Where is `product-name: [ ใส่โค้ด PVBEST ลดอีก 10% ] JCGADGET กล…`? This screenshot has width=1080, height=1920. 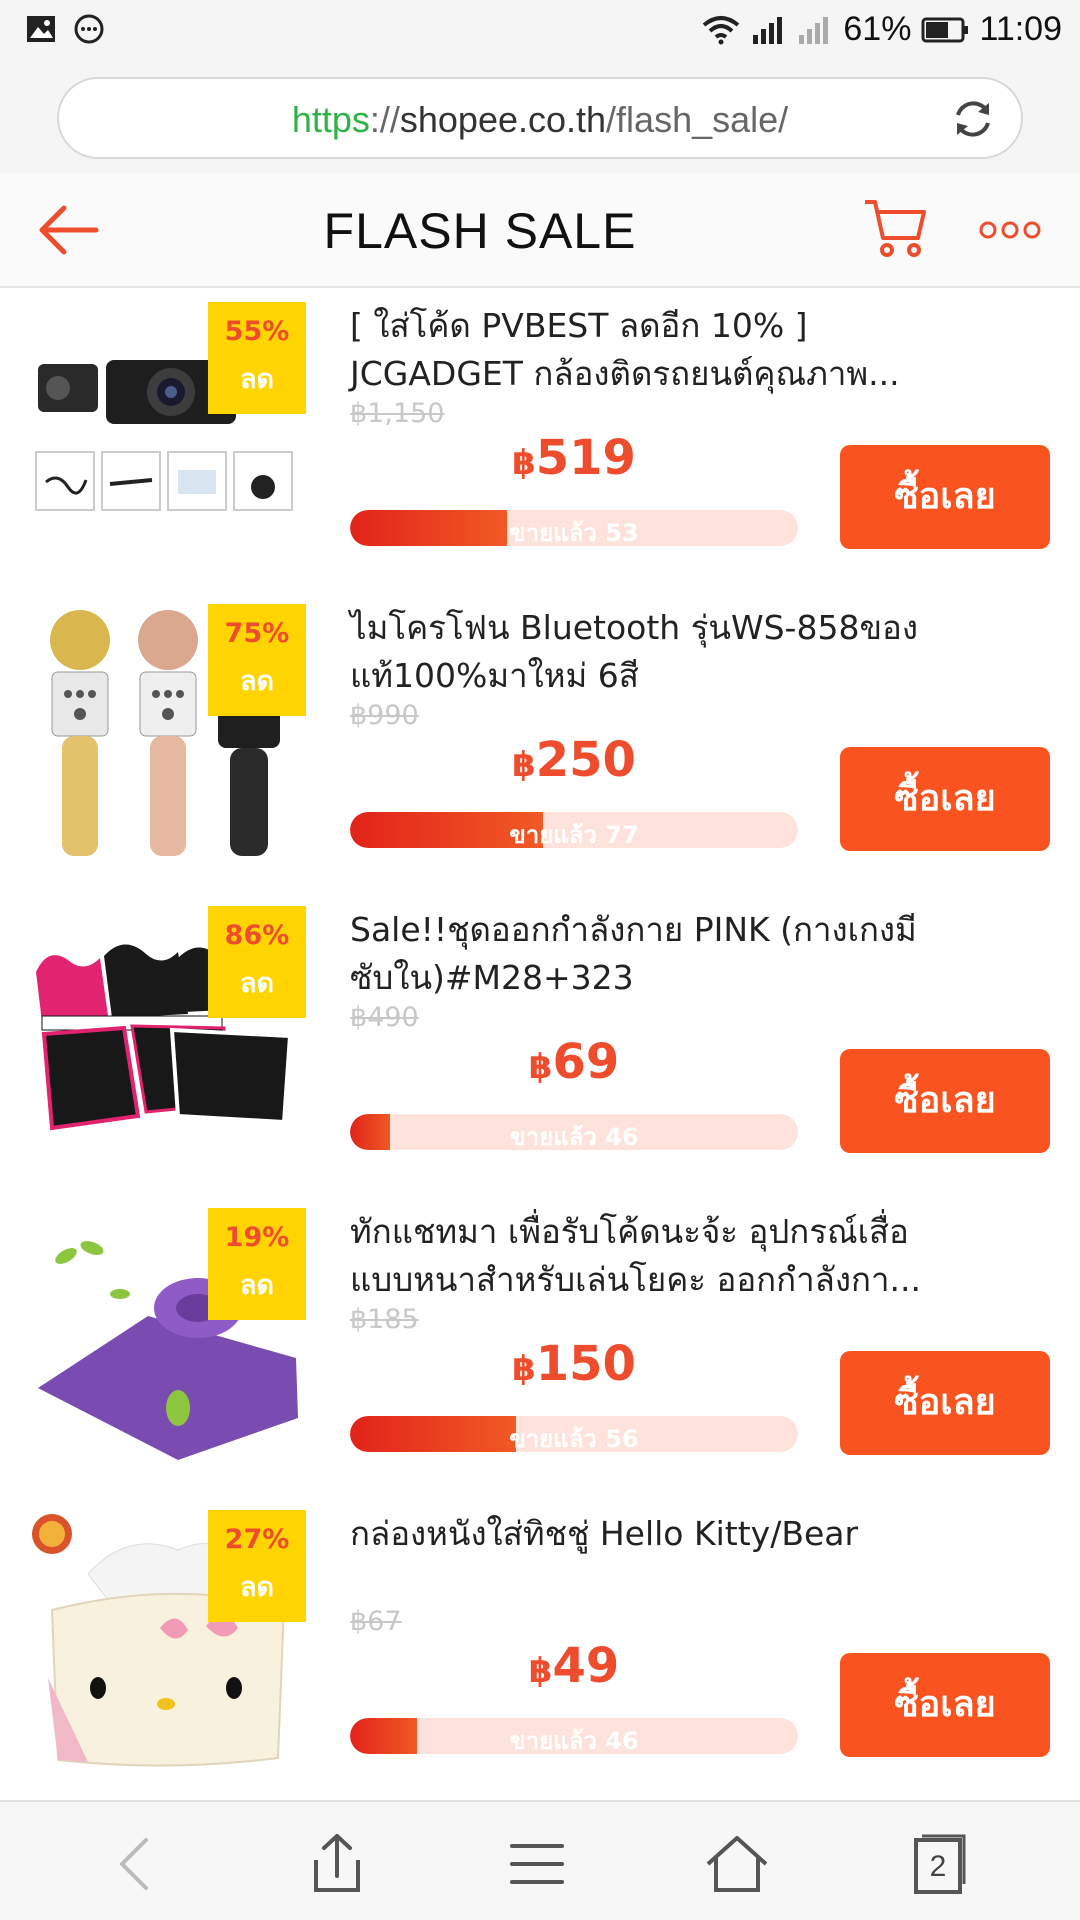 product-name: [ ใส่โค้ด PVBEST ลดอีก 10% ] JCGADGET กล… is located at coordinates (655, 350).